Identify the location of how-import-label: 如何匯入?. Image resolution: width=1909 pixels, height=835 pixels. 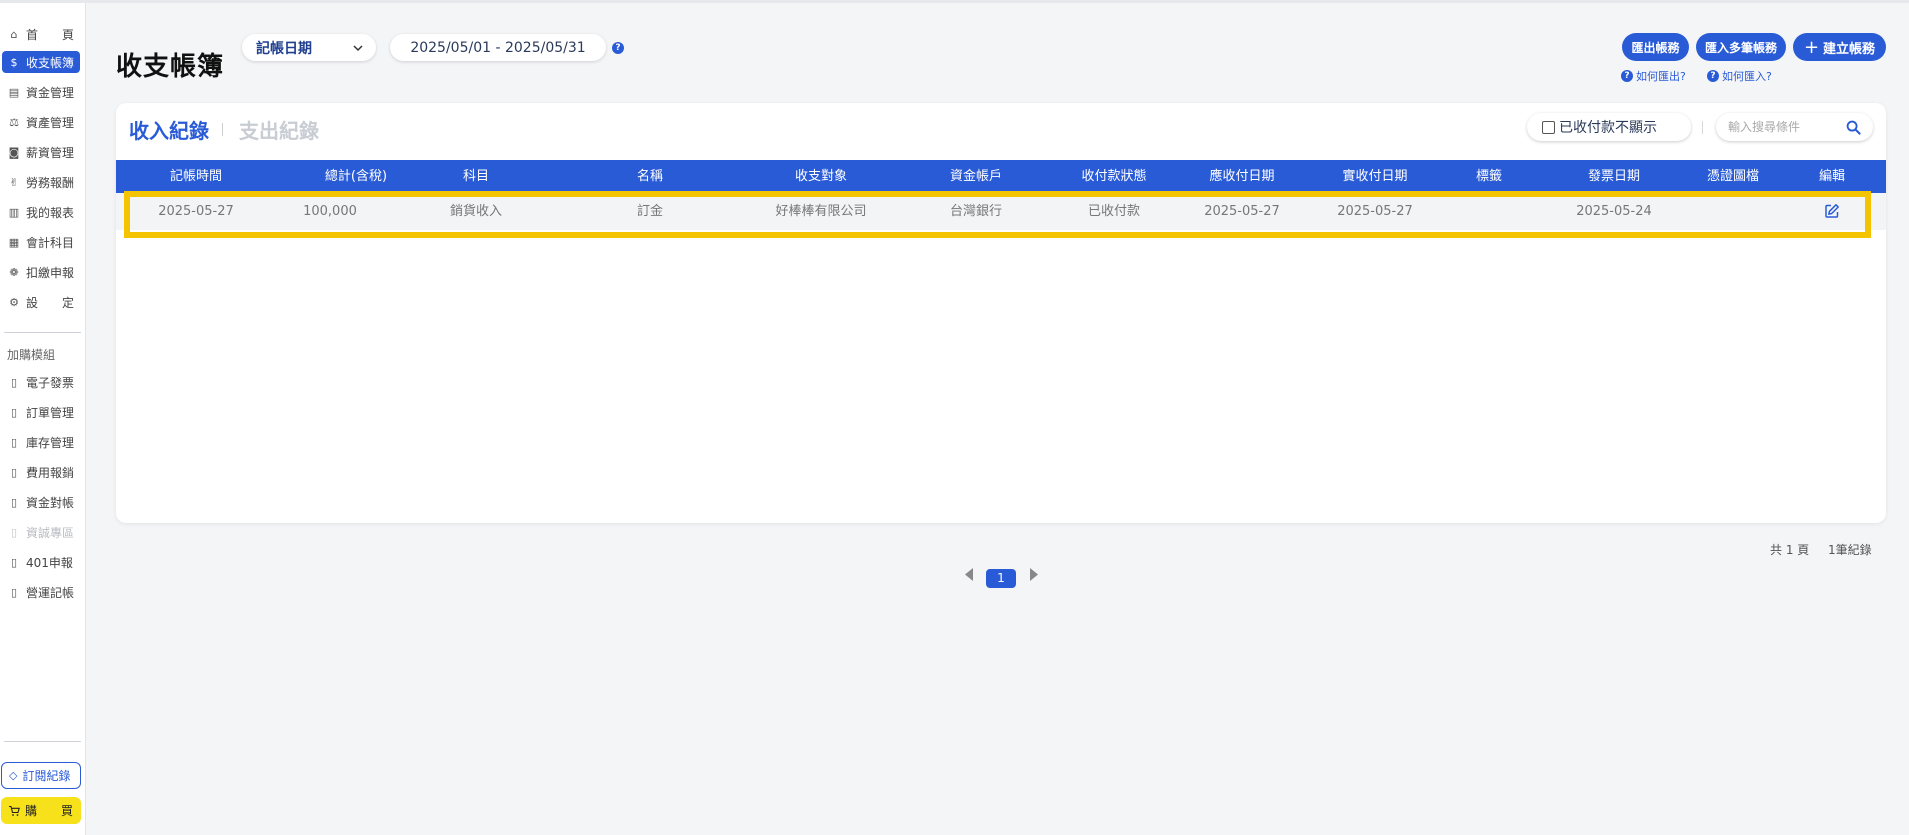
(1747, 76).